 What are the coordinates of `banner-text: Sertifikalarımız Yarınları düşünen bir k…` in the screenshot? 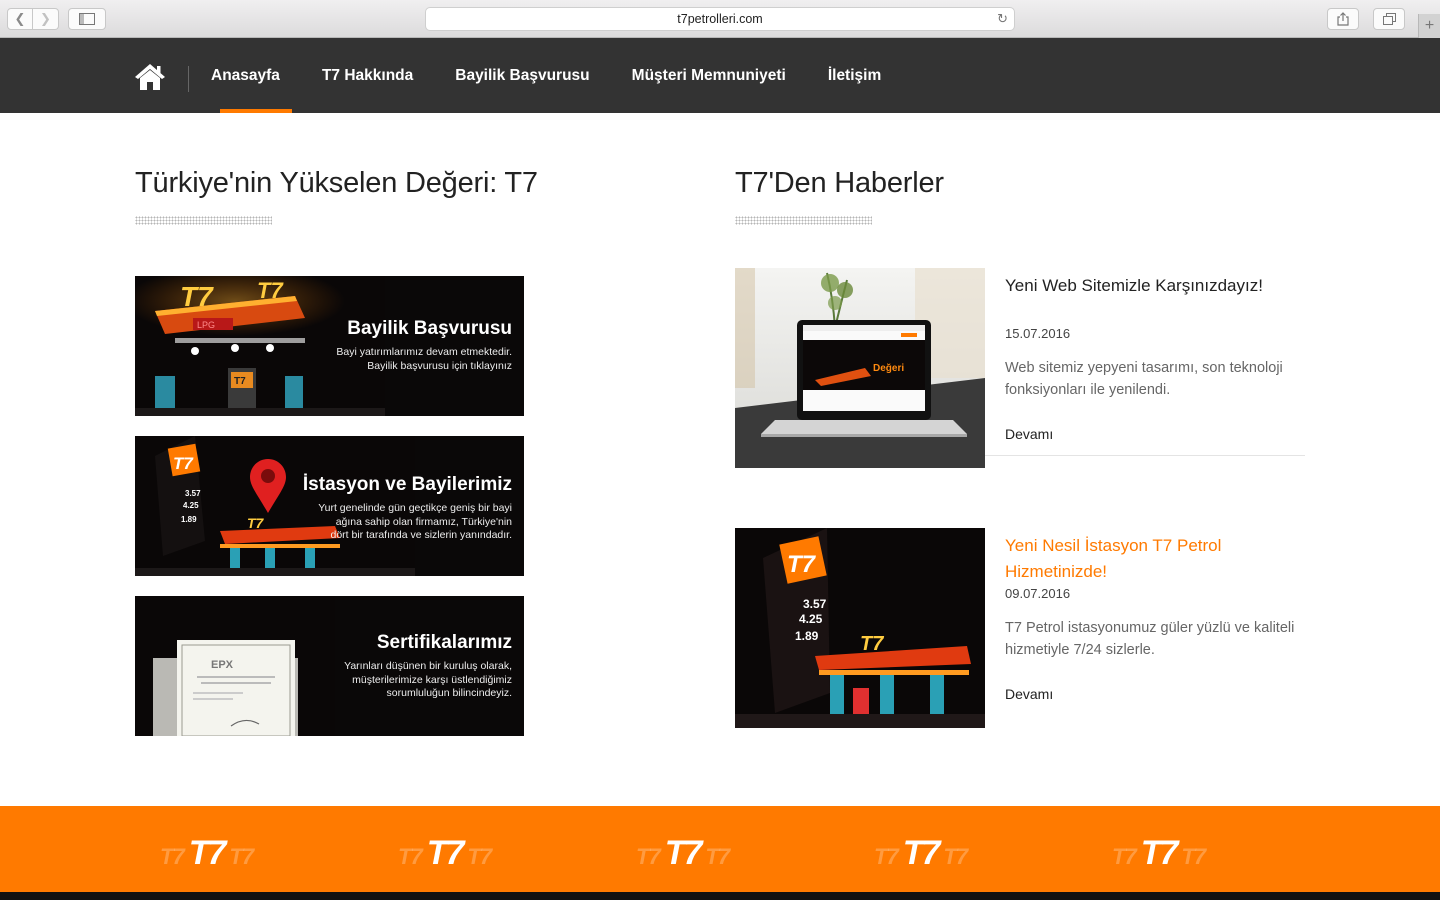 It's located at (428, 666).